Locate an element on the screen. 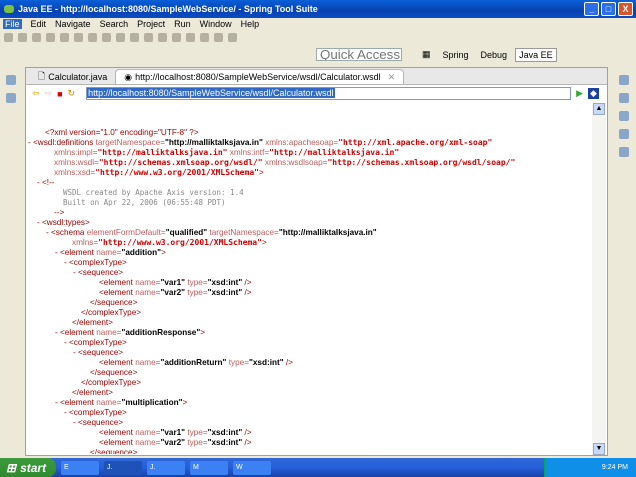 This screenshot has height=477, width=636. new-project-icon is located at coordinates (176, 37).